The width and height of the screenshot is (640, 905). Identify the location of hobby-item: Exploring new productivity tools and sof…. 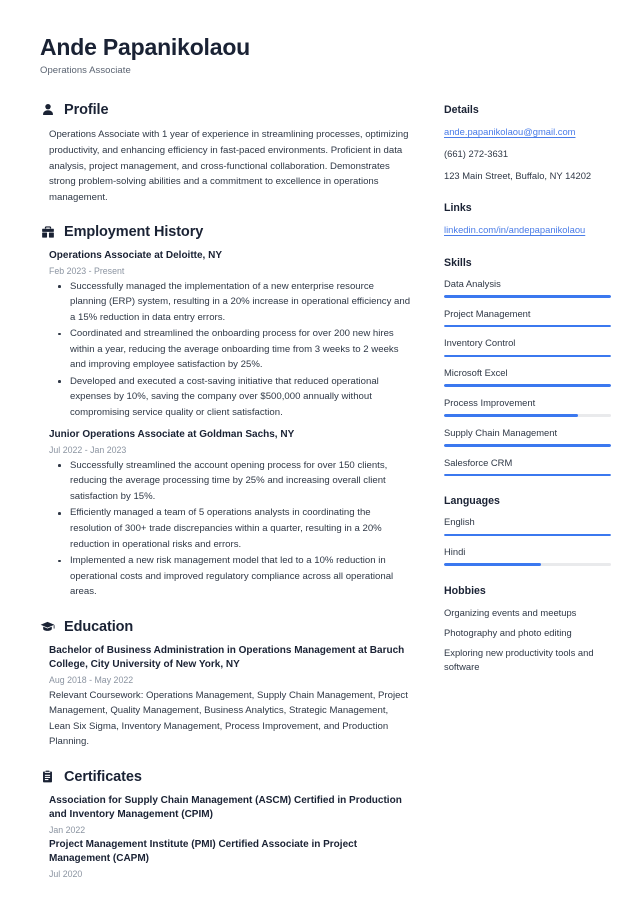
(519, 660).